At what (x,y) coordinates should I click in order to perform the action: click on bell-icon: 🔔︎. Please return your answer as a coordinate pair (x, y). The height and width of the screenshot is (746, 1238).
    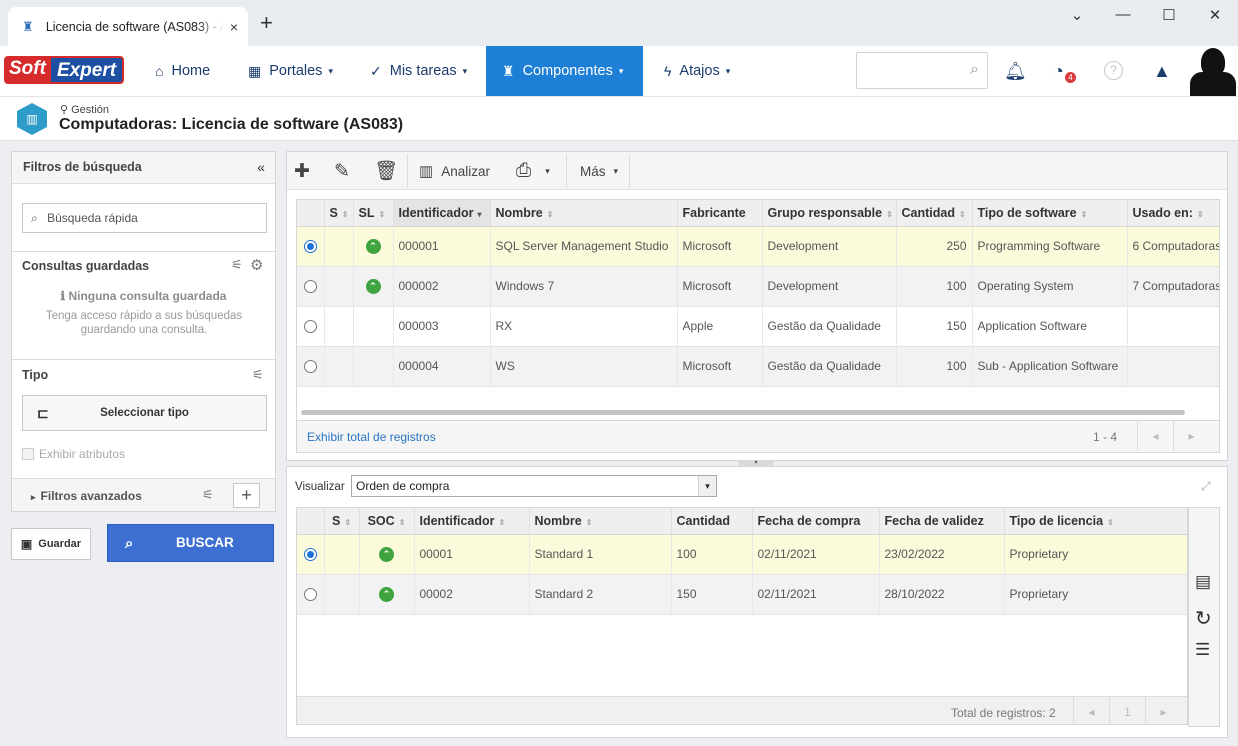
    Looking at the image, I should click on (1015, 71).